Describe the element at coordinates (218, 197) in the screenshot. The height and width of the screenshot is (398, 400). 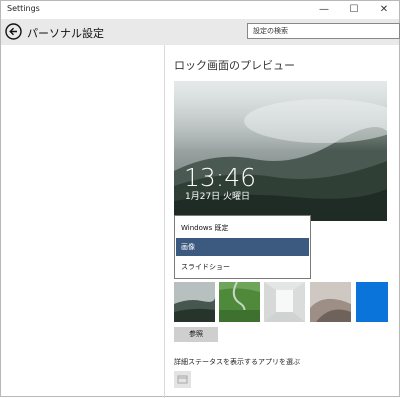
I see `lock-screen-date: 1月27日 火曜日` at that location.